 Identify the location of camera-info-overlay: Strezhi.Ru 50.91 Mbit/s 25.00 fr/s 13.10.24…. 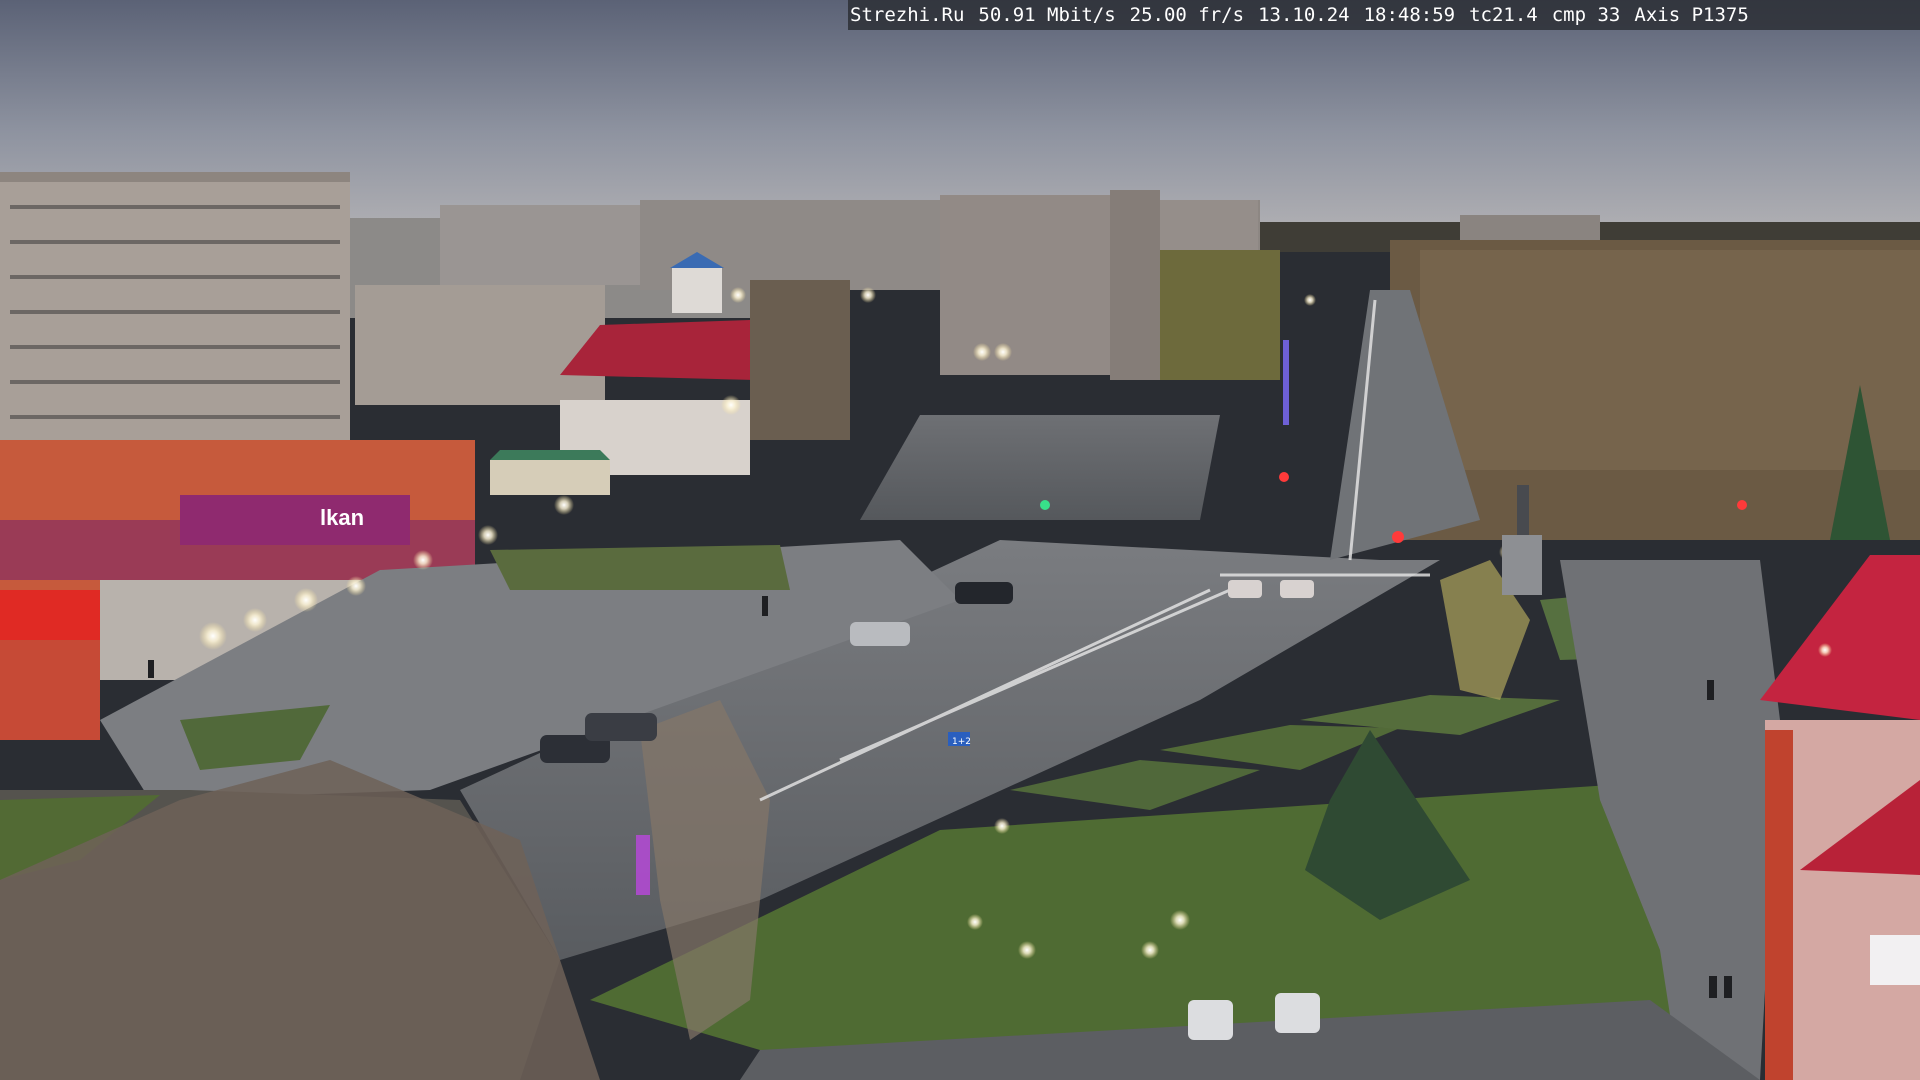
(1384, 15).